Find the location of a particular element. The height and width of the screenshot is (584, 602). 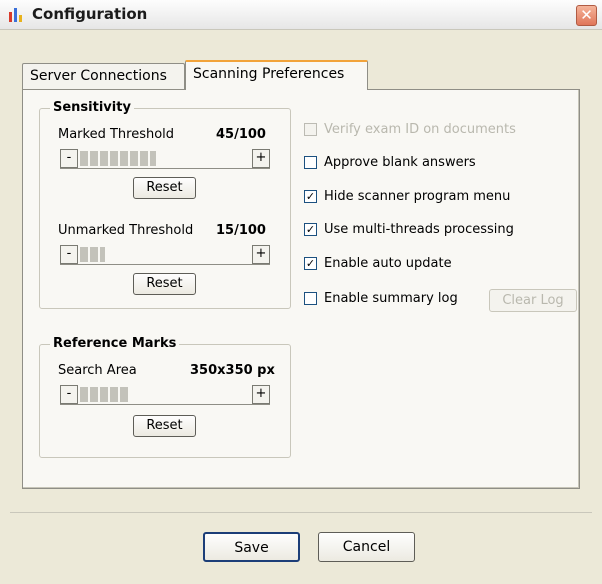

cancel-button: Cancel is located at coordinates (366, 547).